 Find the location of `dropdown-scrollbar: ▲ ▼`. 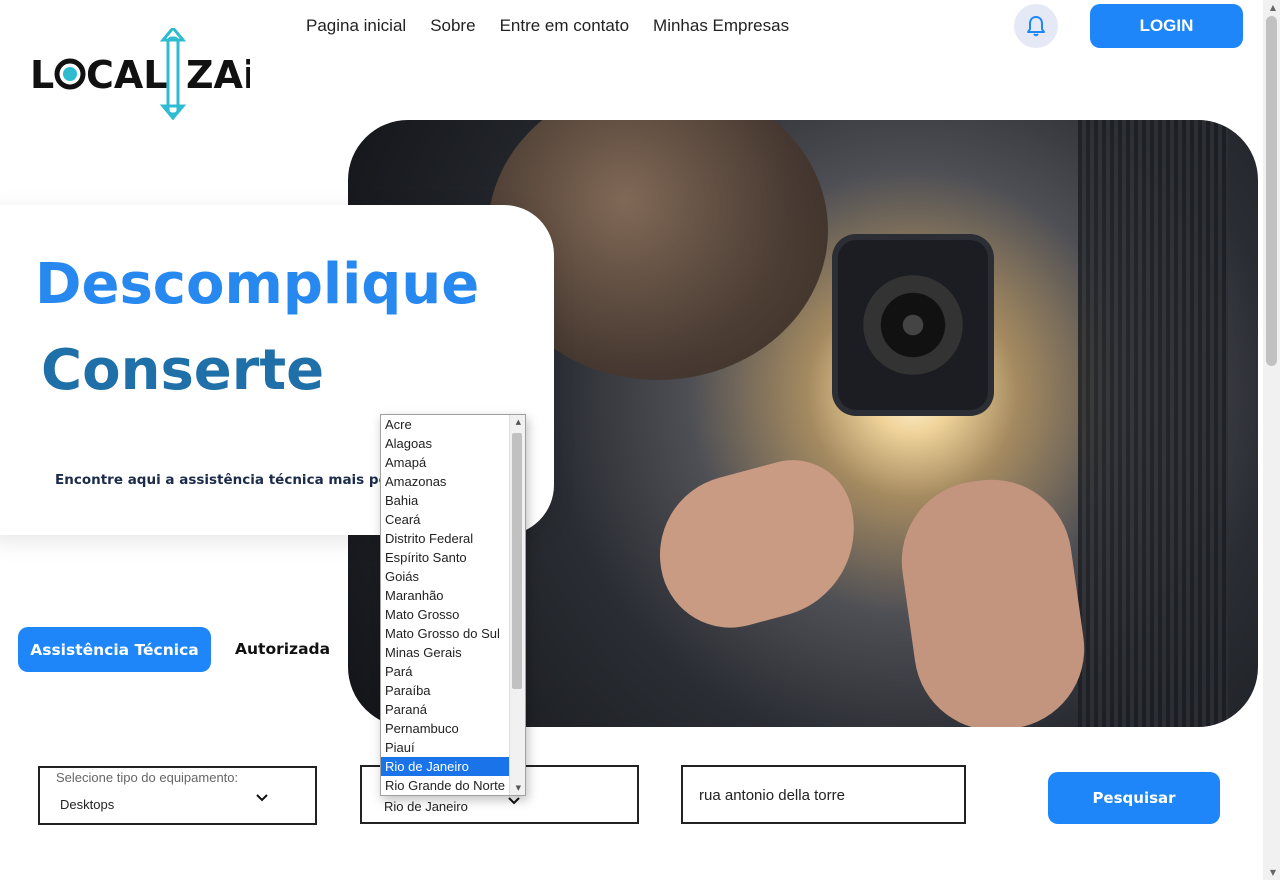

dropdown-scrollbar: ▲ ▼ is located at coordinates (517, 605).